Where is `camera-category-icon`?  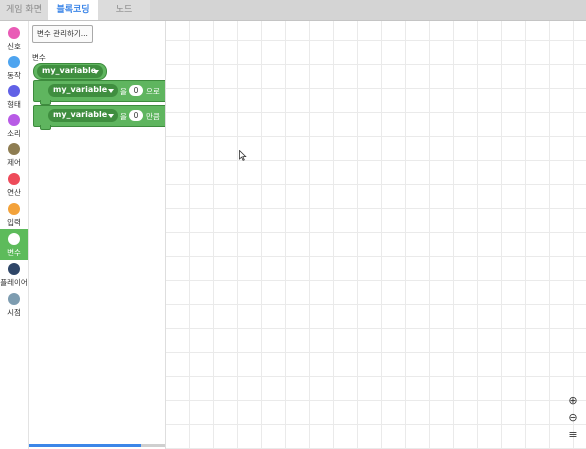 camera-category-icon is located at coordinates (14, 299).